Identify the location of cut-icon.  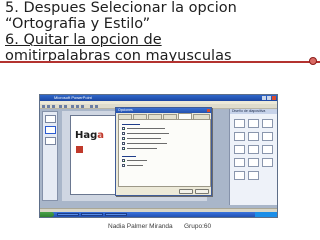
(72, 106).